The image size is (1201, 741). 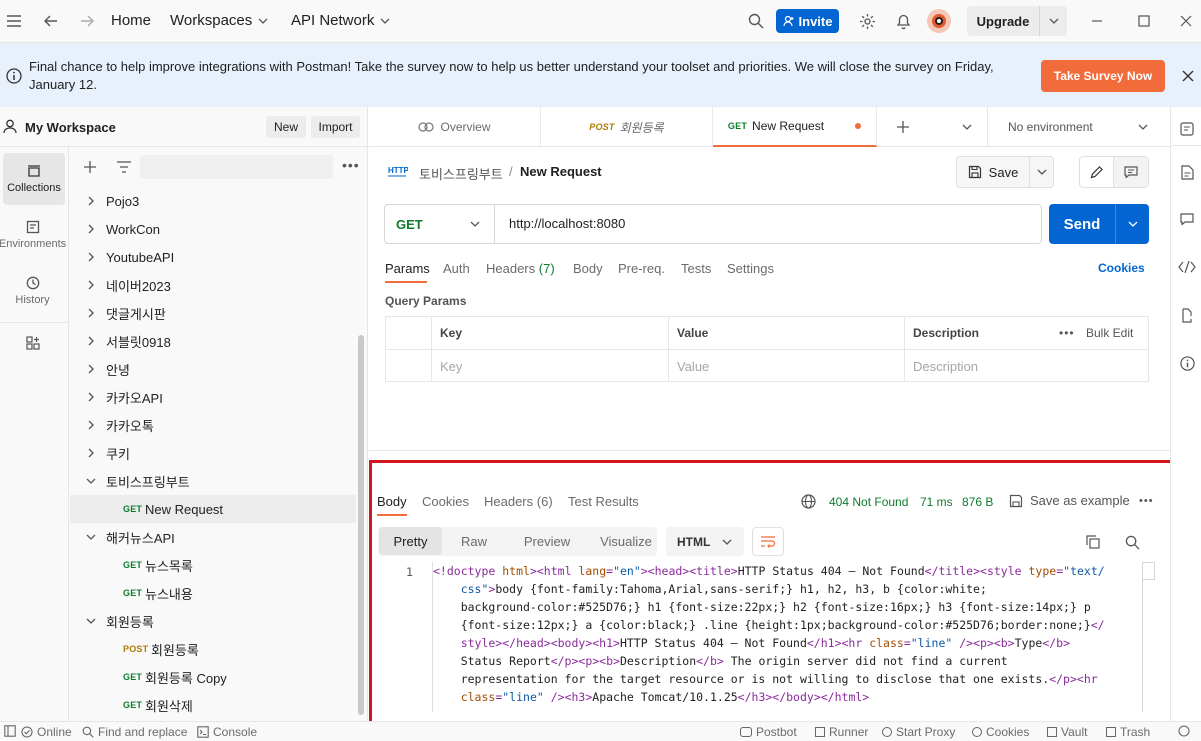 I want to click on response-tab-cookies: Cookies, so click(x=445, y=501).